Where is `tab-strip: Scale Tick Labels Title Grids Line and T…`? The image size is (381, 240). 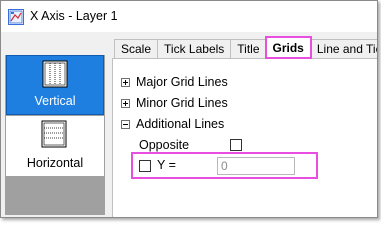 tab-strip: Scale Tick Labels Title Grids Line and T… is located at coordinates (245, 47).